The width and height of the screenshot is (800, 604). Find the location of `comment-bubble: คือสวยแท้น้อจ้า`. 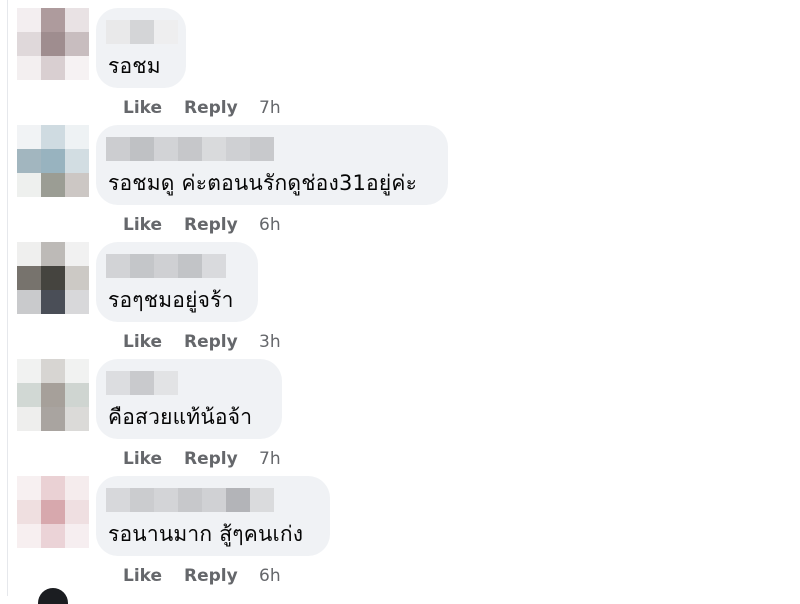

comment-bubble: คือสวยแท้น้อจ้า is located at coordinates (189, 399).